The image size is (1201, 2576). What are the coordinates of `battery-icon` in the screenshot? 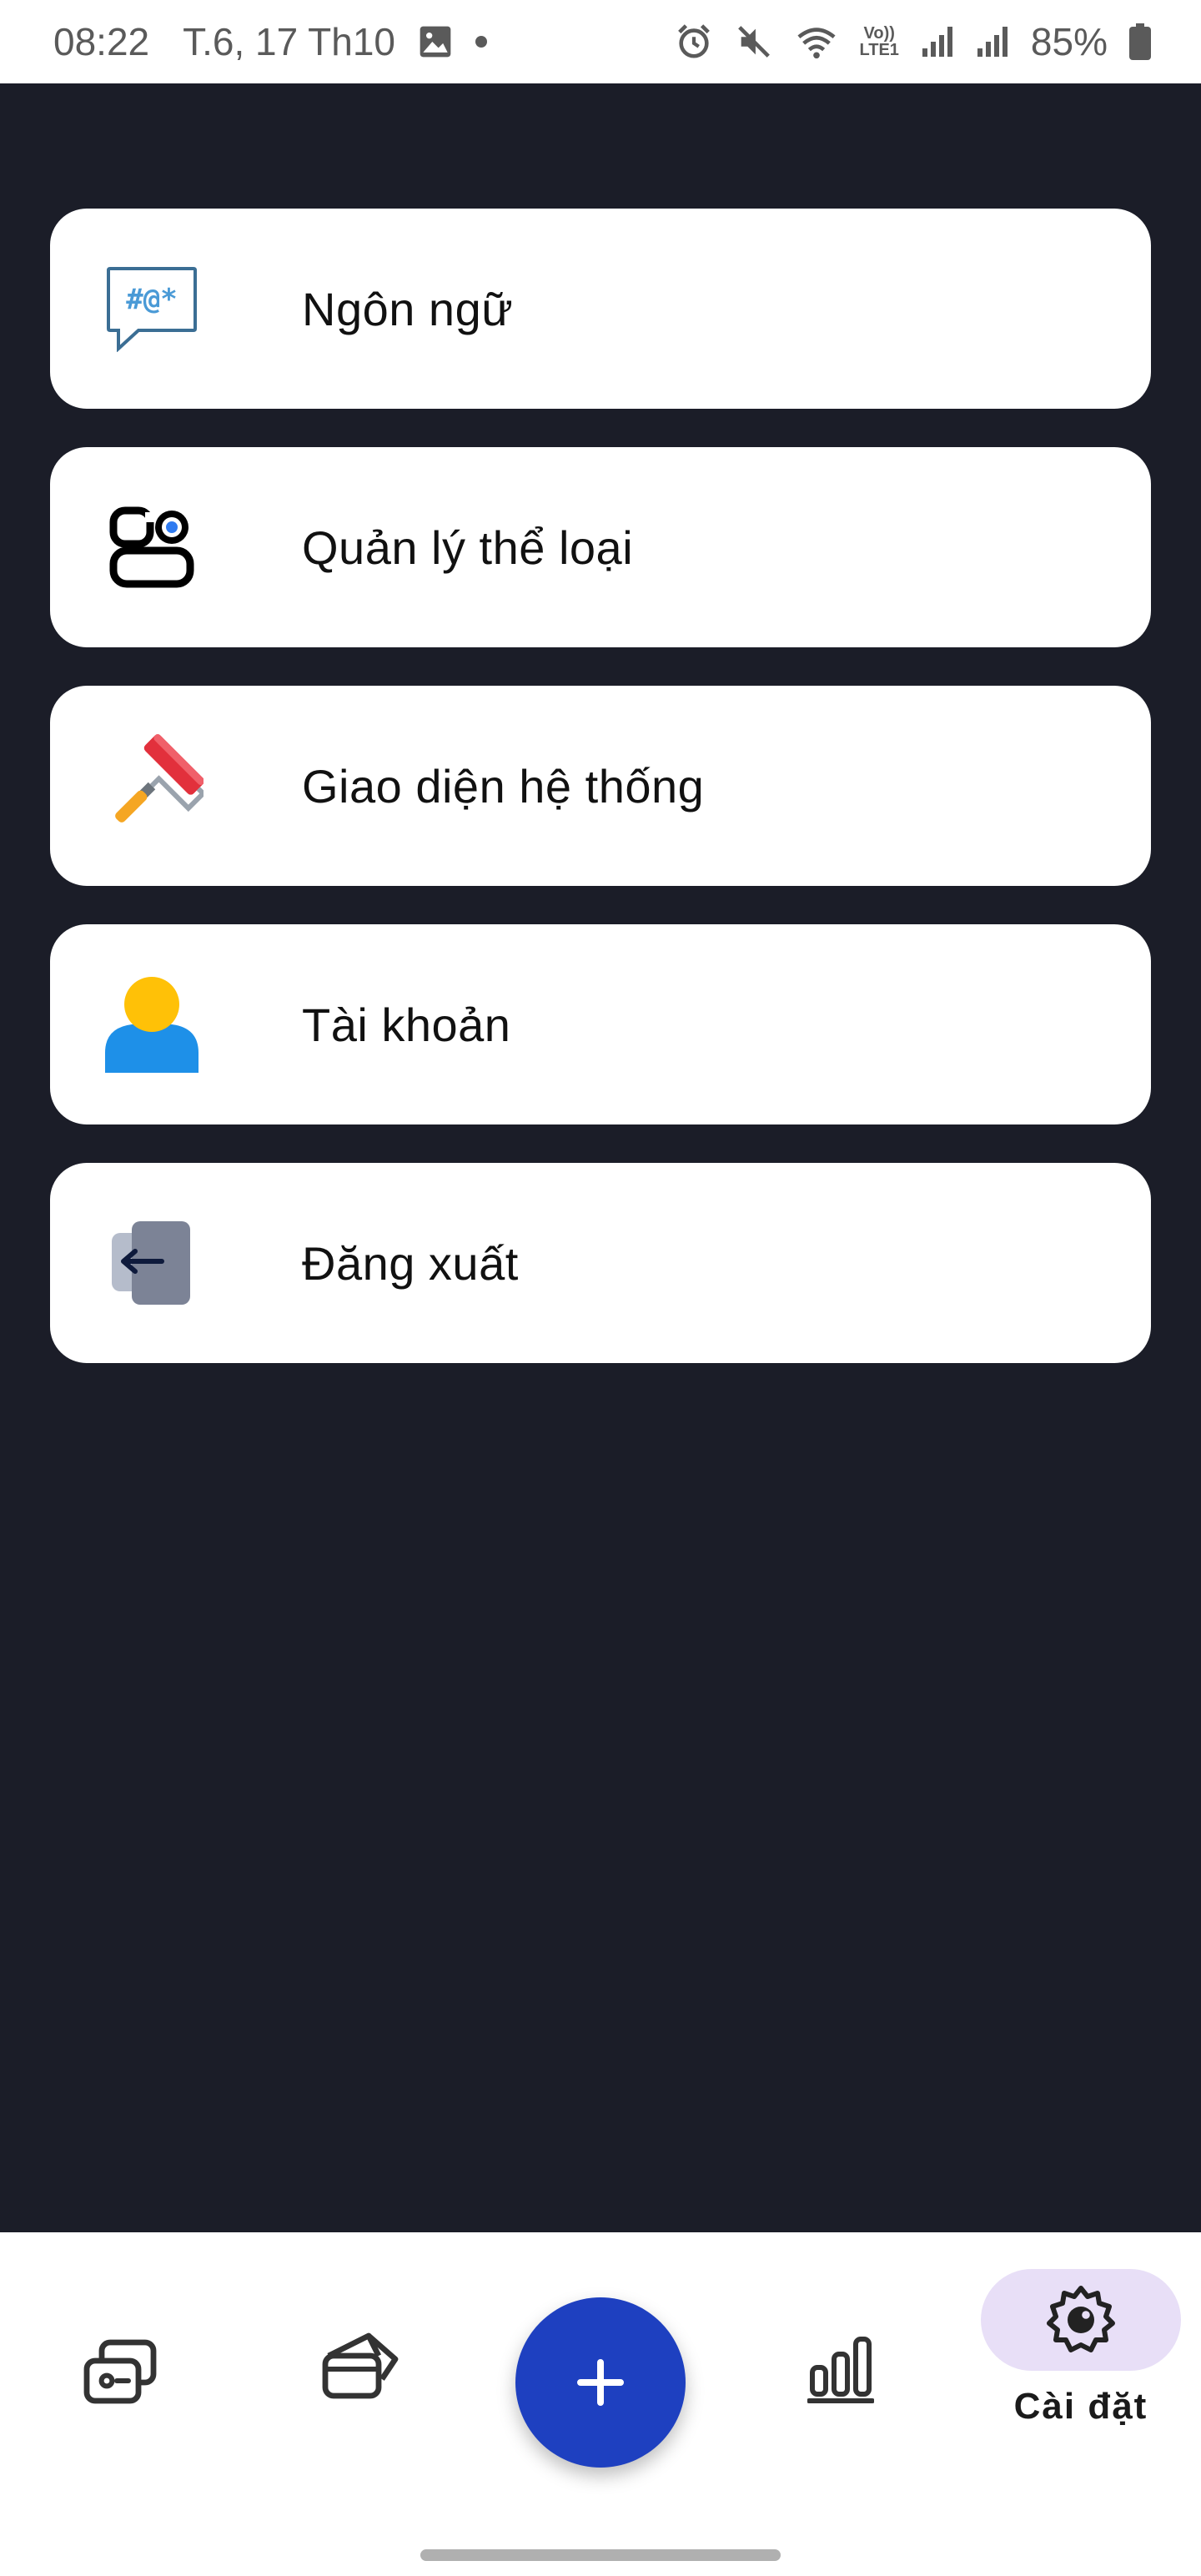 It's located at (1140, 41).